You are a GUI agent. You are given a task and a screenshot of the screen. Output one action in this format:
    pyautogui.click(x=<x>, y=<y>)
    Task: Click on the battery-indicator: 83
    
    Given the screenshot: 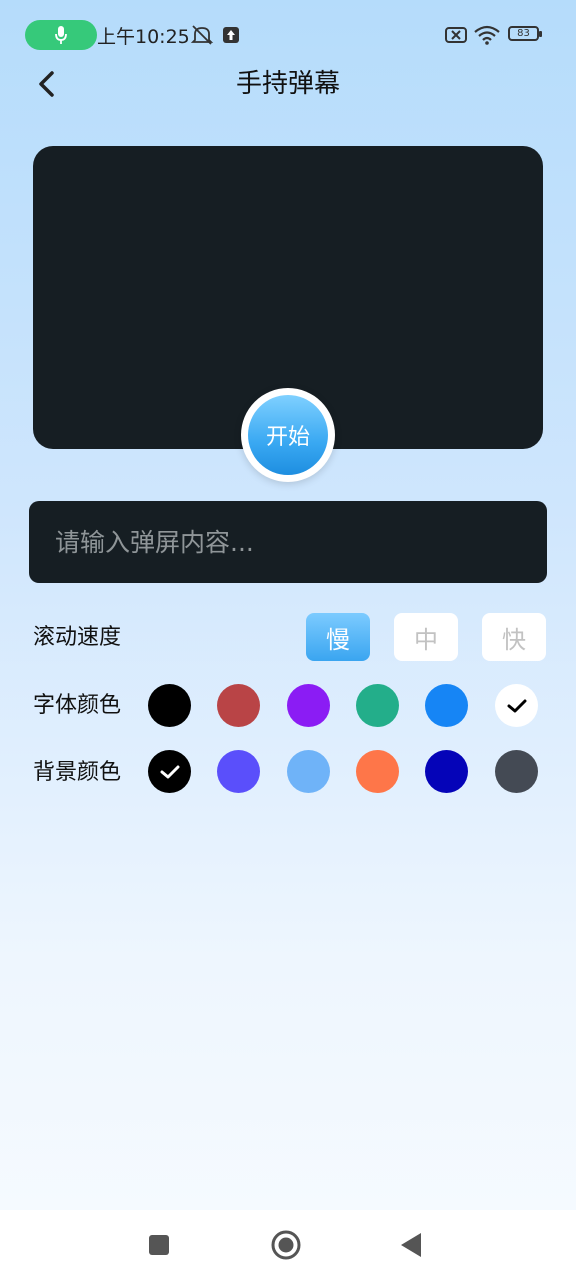 What is the action you would take?
    pyautogui.click(x=525, y=33)
    